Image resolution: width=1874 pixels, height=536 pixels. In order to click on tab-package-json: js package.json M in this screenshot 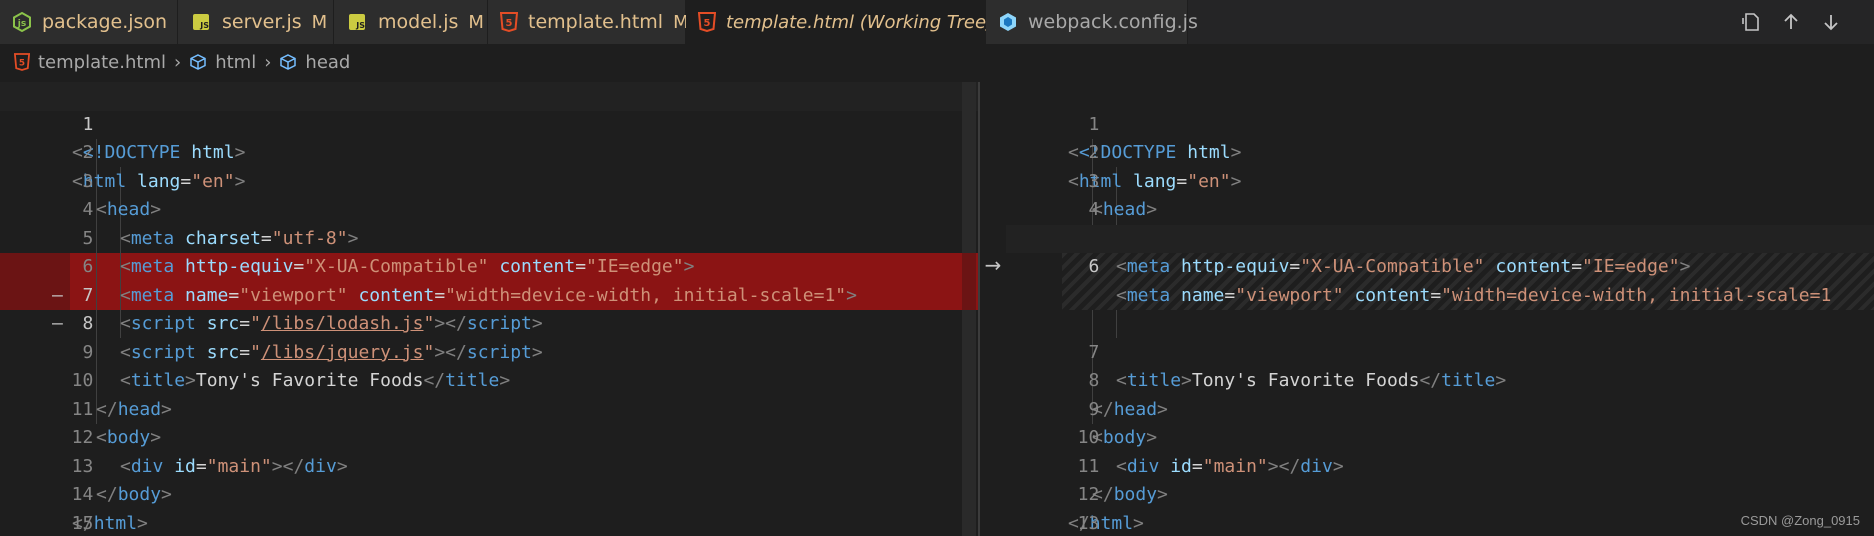, I will do `click(96, 22)`.